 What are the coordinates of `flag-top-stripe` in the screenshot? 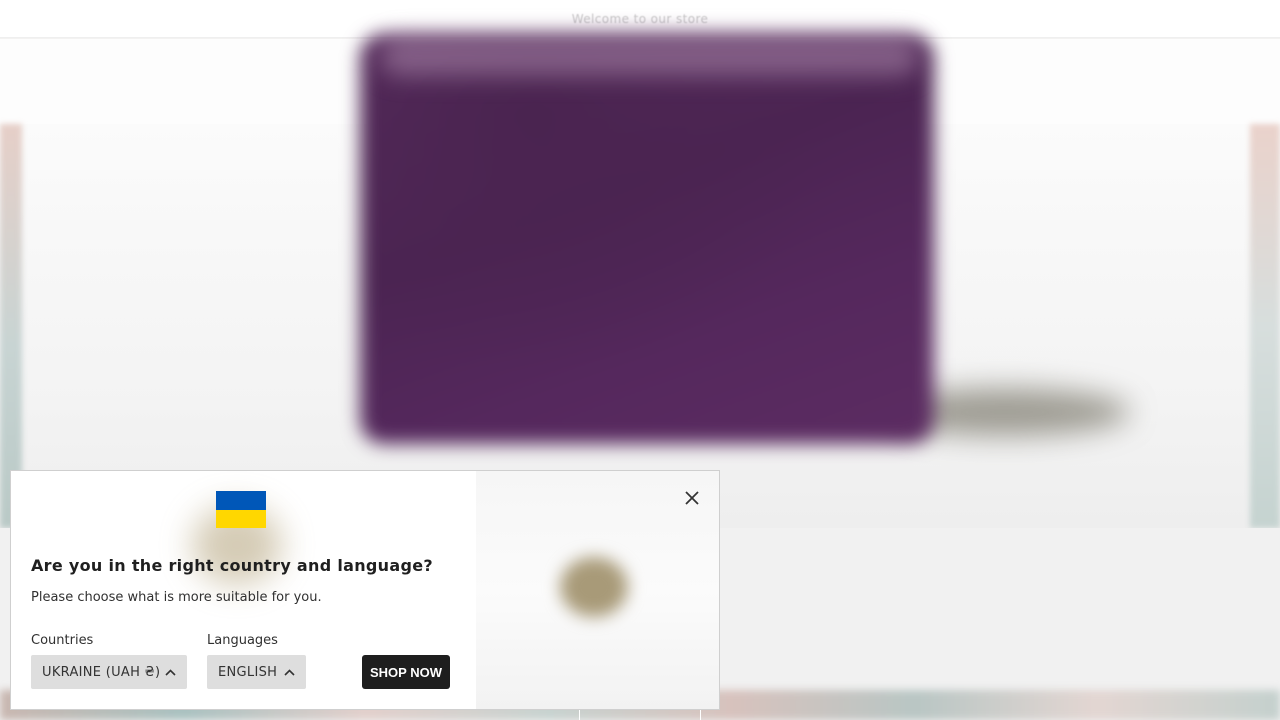 It's located at (241, 500).